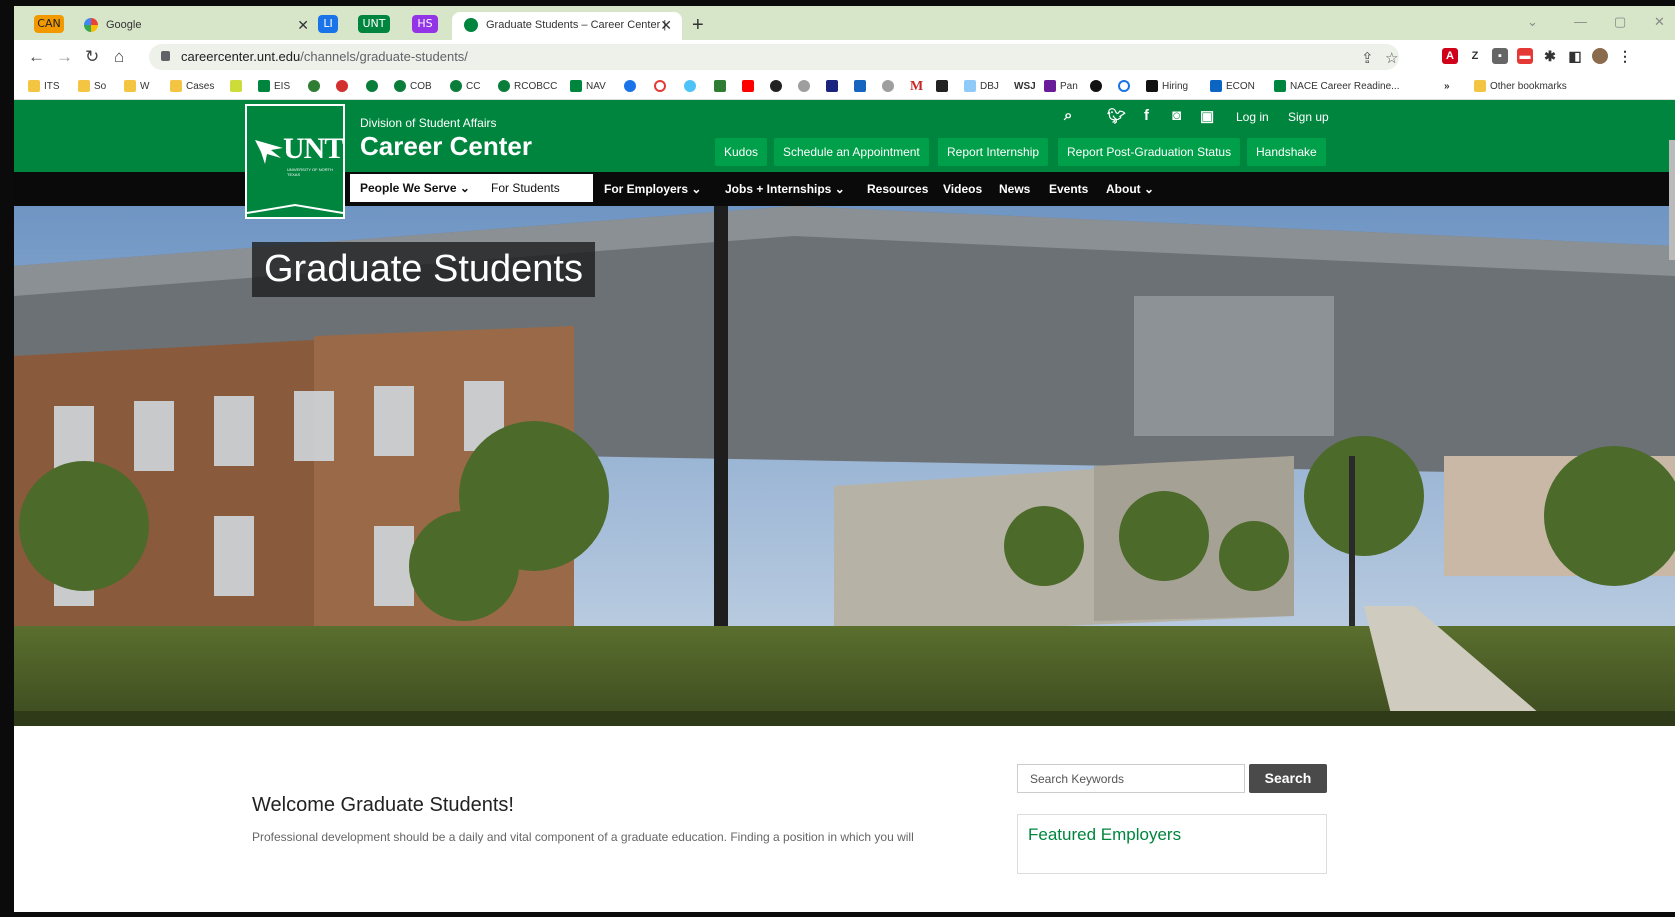 The width and height of the screenshot is (1675, 917). I want to click on tab-group-li: LI, so click(328, 24).